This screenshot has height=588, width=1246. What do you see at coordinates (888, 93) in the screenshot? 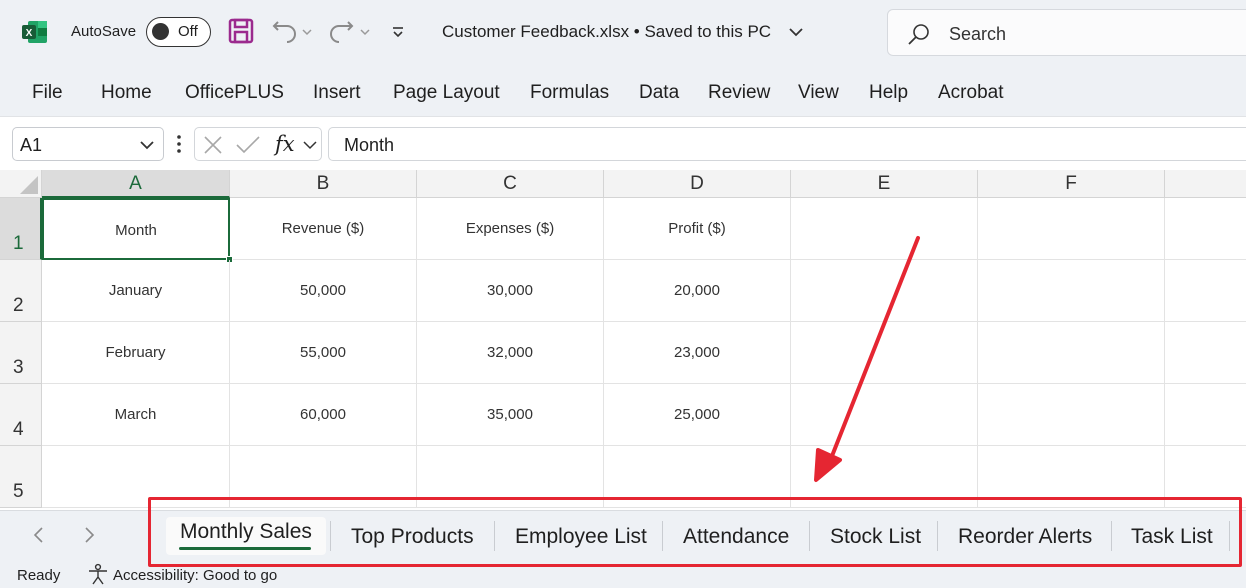
I see `tab-help: Help` at bounding box center [888, 93].